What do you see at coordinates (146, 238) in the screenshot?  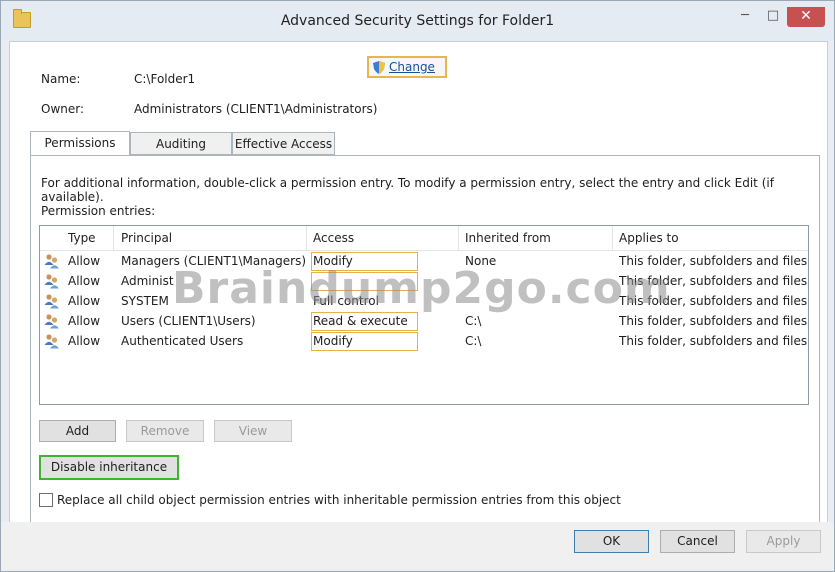 I see `column-header-principal: Principal` at bounding box center [146, 238].